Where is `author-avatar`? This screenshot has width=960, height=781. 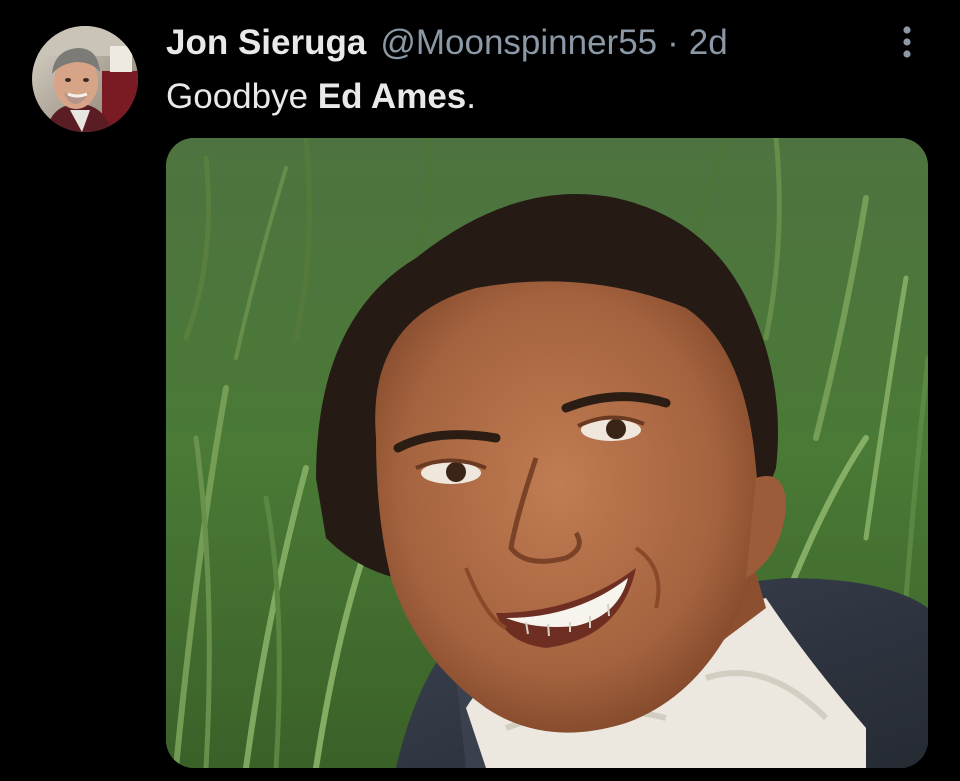
author-avatar is located at coordinates (85, 79).